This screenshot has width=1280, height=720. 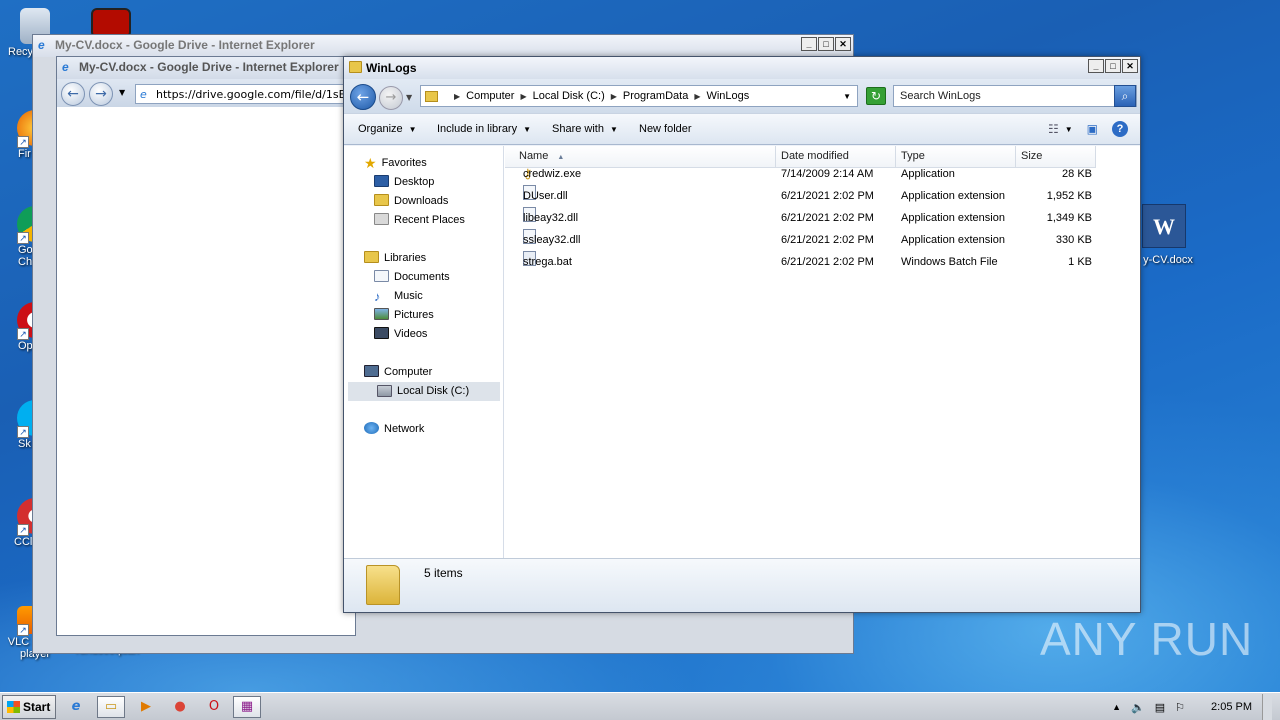 I want to click on nav-item-documents: Documents, so click(x=412, y=277).